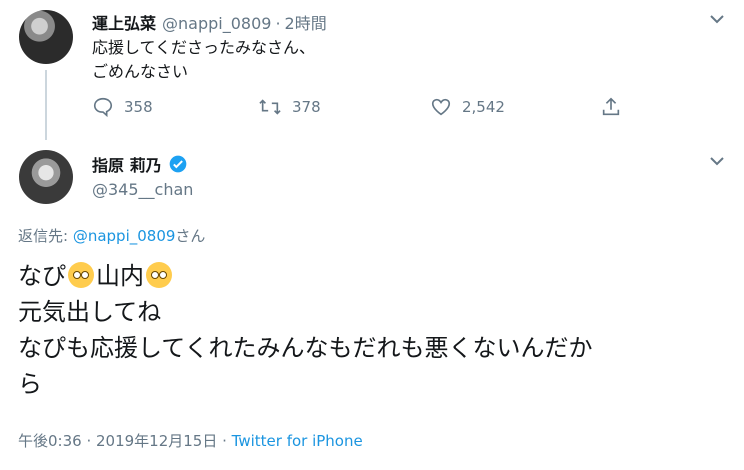 This screenshot has width=744, height=470. I want to click on tweet1-header: 運上弘菜 @nappi_0809 · 2時間, so click(209, 22).